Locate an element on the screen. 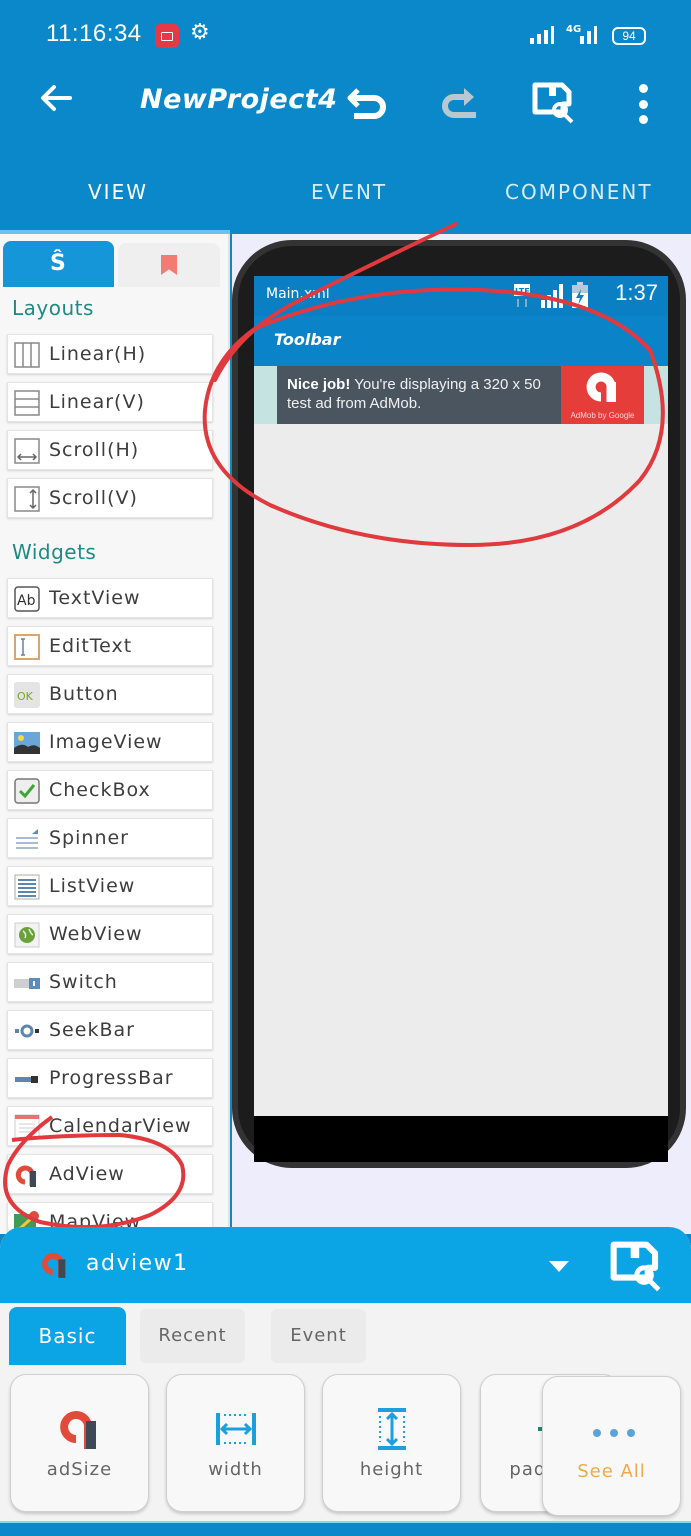 This screenshot has height=1536, width=691. property-card-width: width is located at coordinates (235, 1443).